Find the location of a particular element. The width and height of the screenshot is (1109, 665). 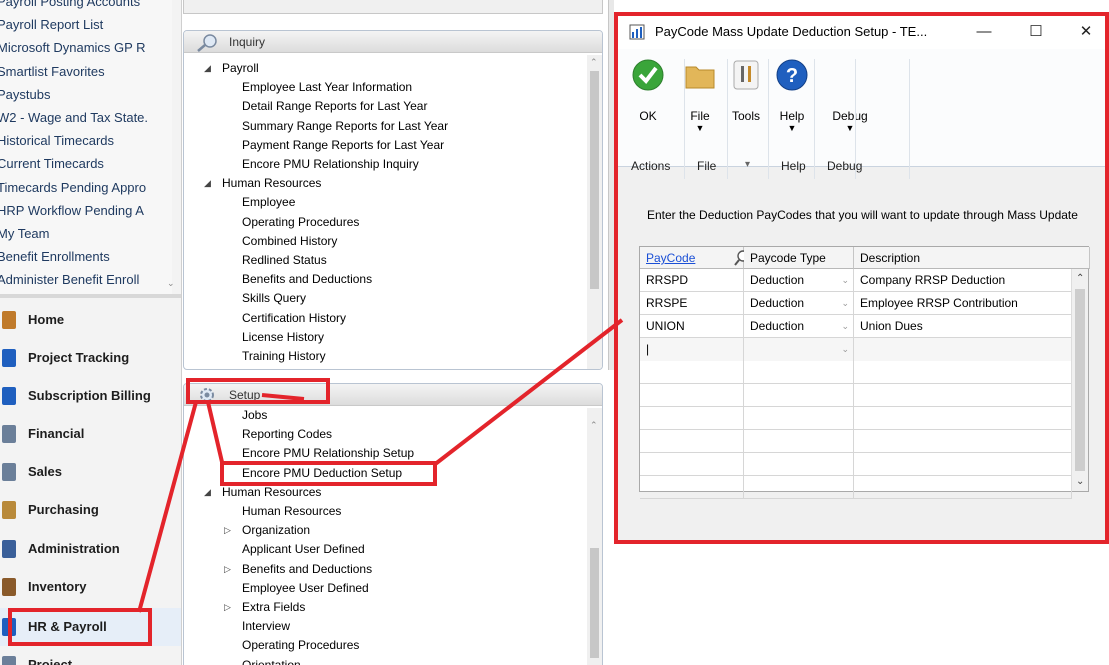

navigation-splitter is located at coordinates (90, 296).